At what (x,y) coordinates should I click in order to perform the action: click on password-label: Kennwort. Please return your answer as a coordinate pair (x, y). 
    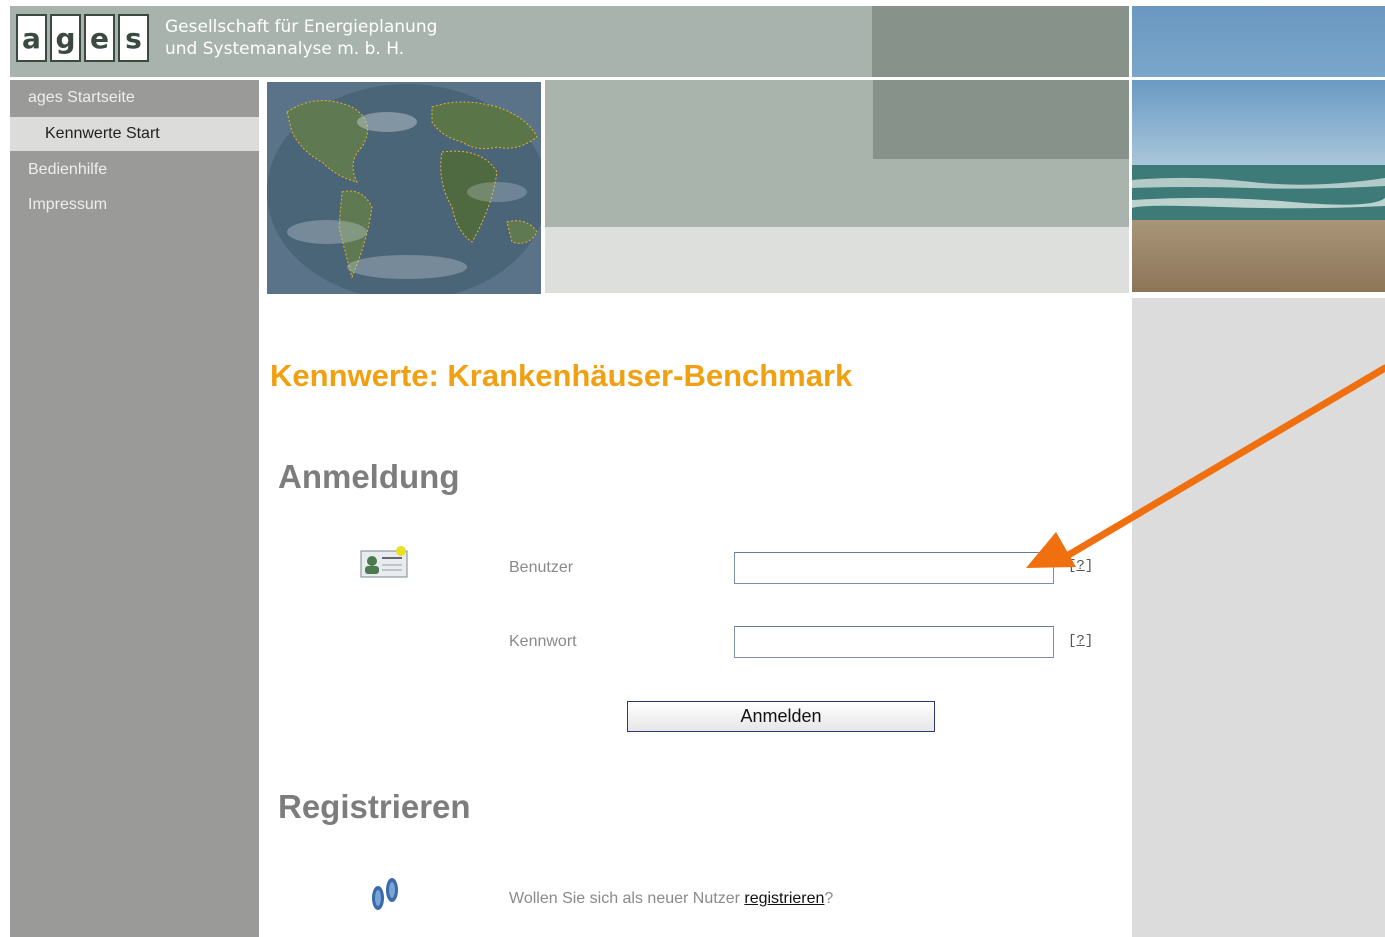
    Looking at the image, I should click on (543, 641).